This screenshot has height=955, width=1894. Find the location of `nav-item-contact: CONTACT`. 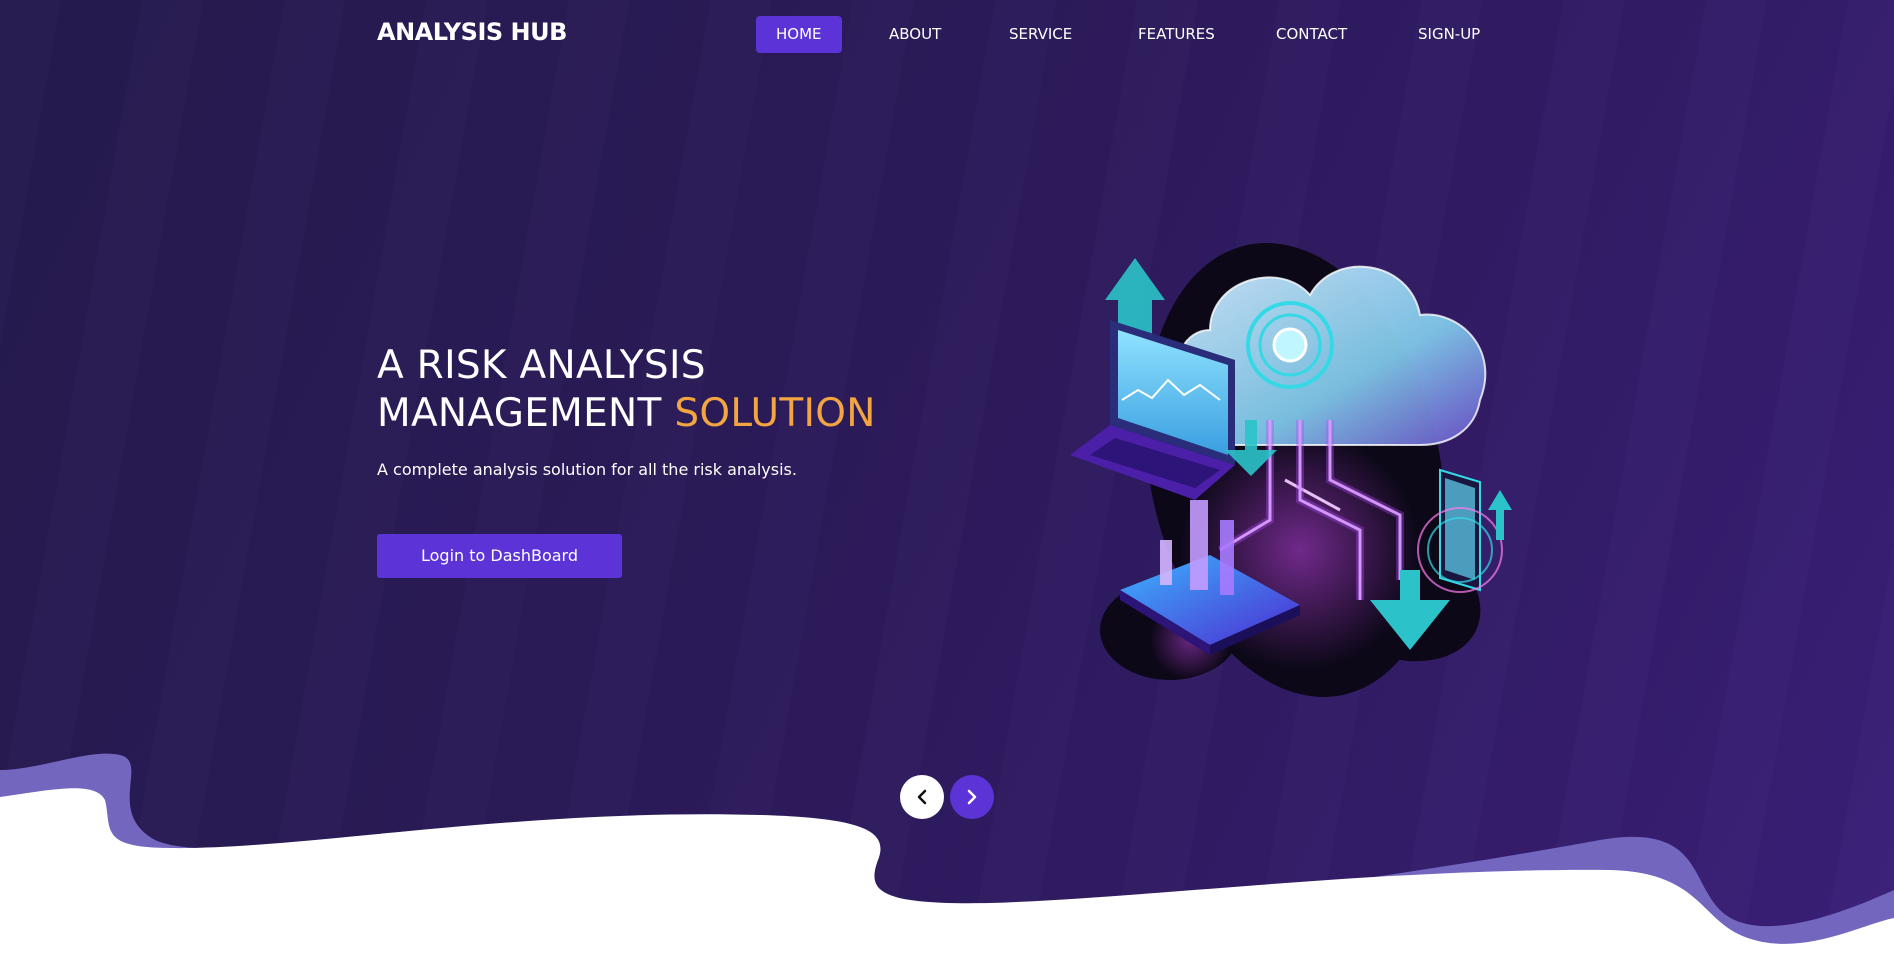

nav-item-contact: CONTACT is located at coordinates (1311, 34).